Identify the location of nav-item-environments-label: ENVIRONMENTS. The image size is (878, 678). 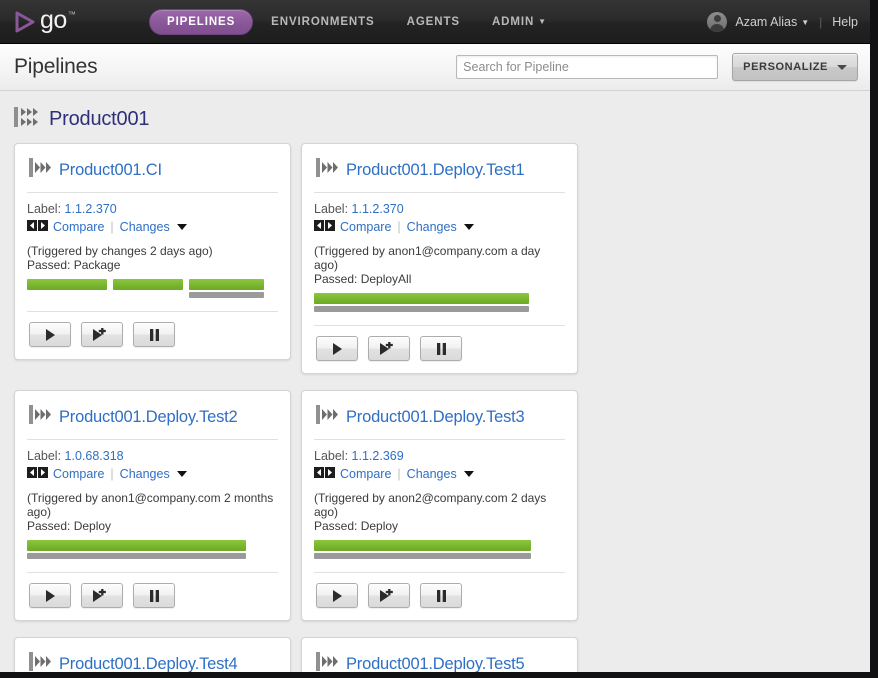
(323, 21).